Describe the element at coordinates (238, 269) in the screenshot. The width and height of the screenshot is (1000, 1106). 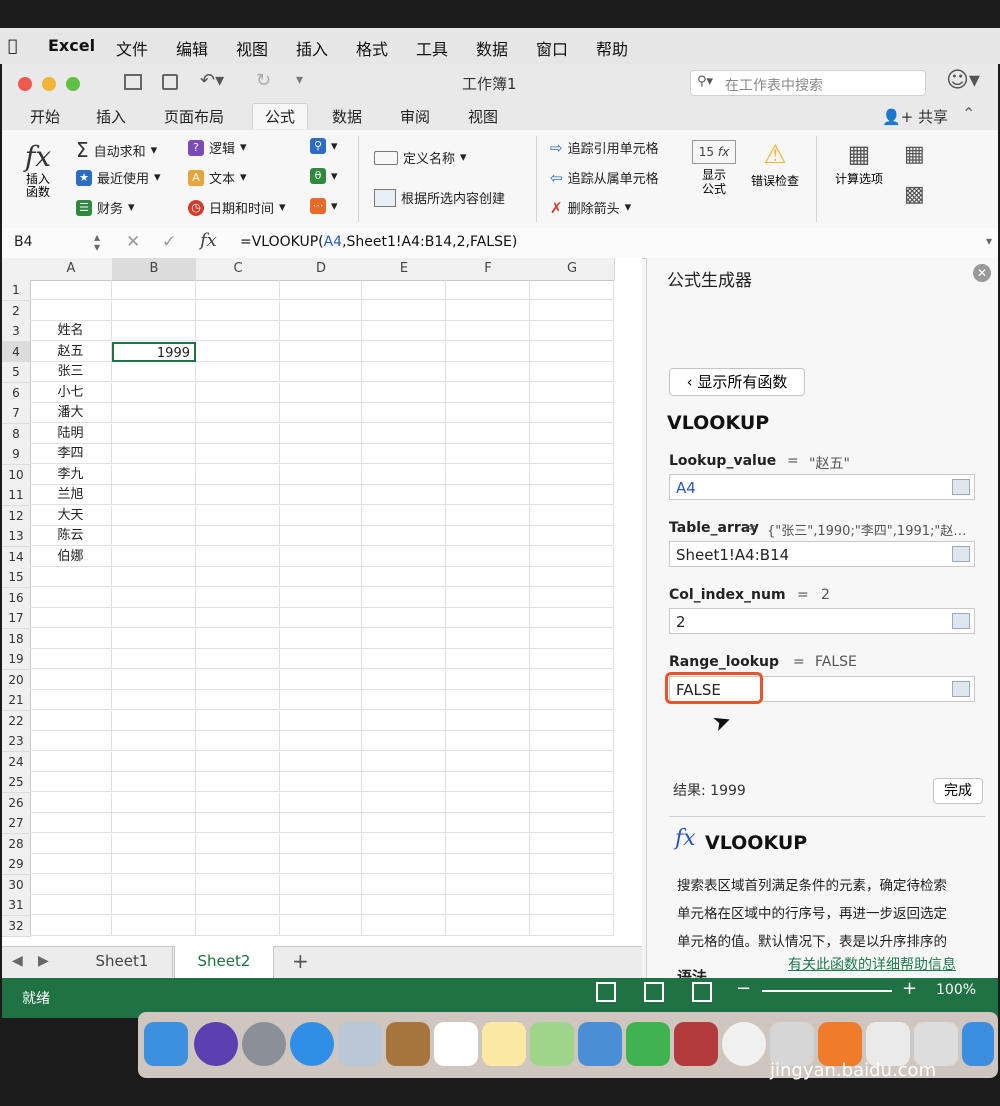
I see `column-header: C` at that location.